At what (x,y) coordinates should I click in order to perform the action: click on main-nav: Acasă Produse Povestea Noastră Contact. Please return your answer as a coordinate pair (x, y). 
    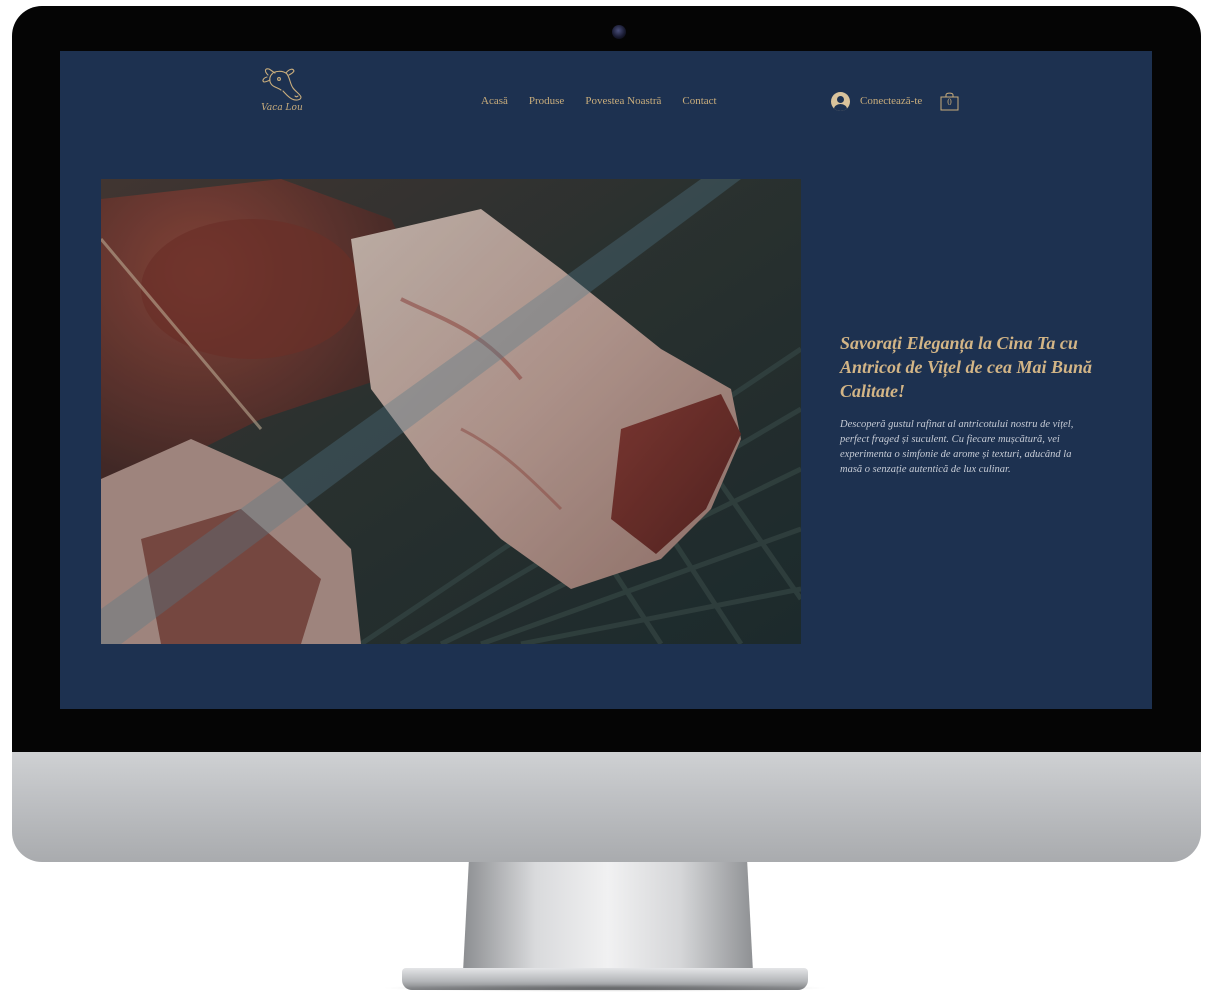
    Looking at the image, I should click on (599, 103).